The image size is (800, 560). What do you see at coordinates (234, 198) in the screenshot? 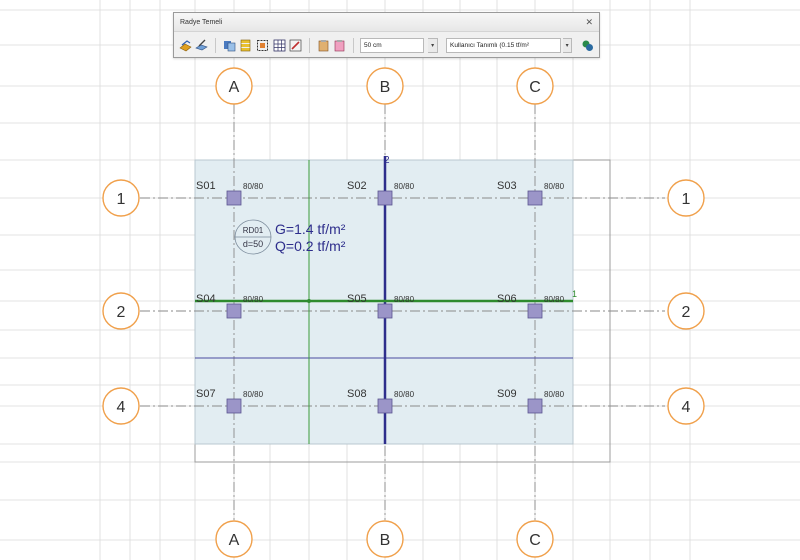
I see `column-S01` at bounding box center [234, 198].